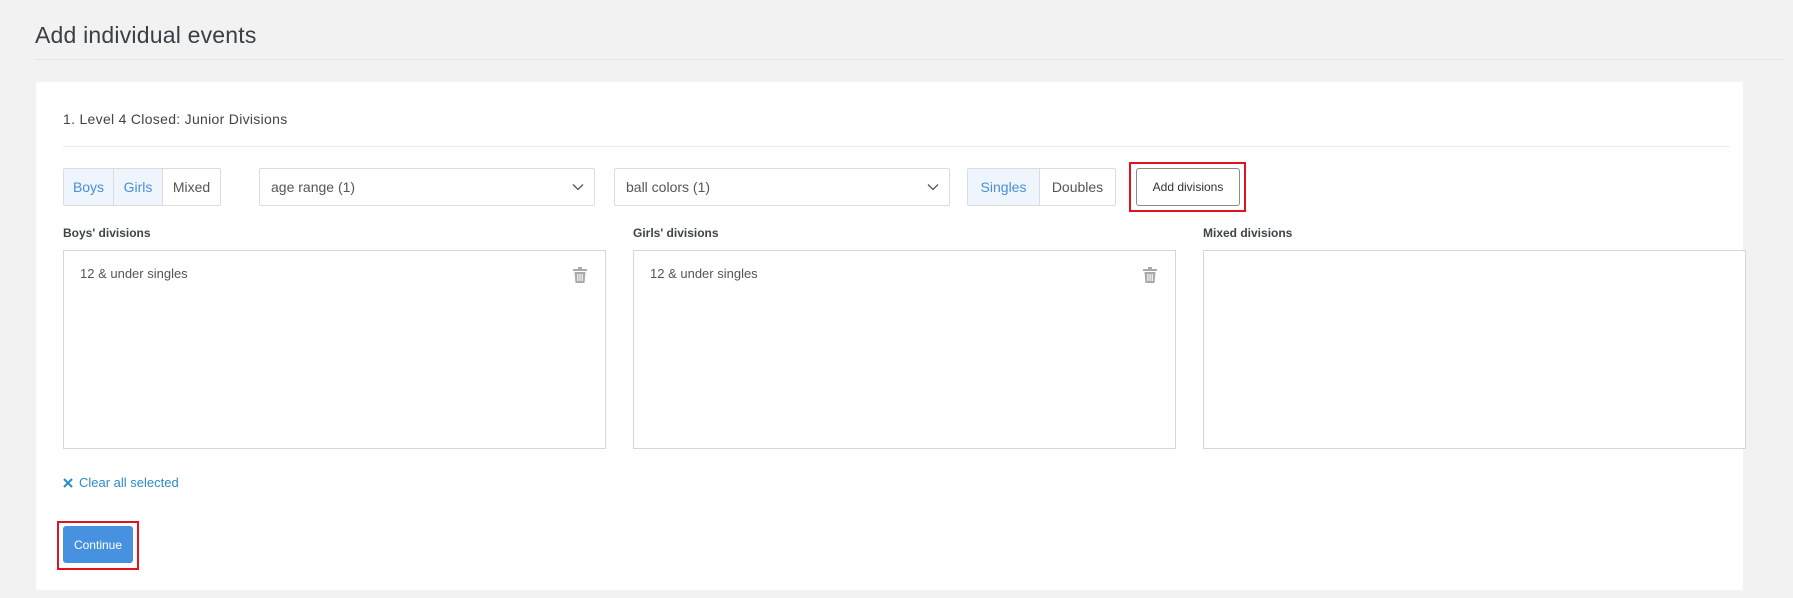 This screenshot has width=1793, height=598. I want to click on boys-divisions-list: 12 & under singles, so click(334, 349).